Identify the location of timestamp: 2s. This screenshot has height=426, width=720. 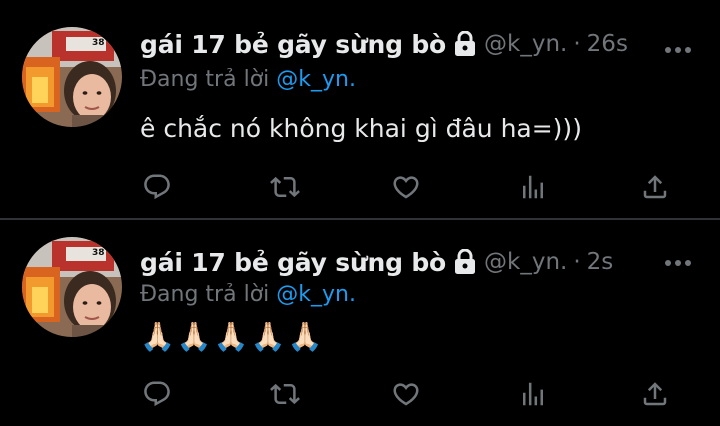
(600, 262).